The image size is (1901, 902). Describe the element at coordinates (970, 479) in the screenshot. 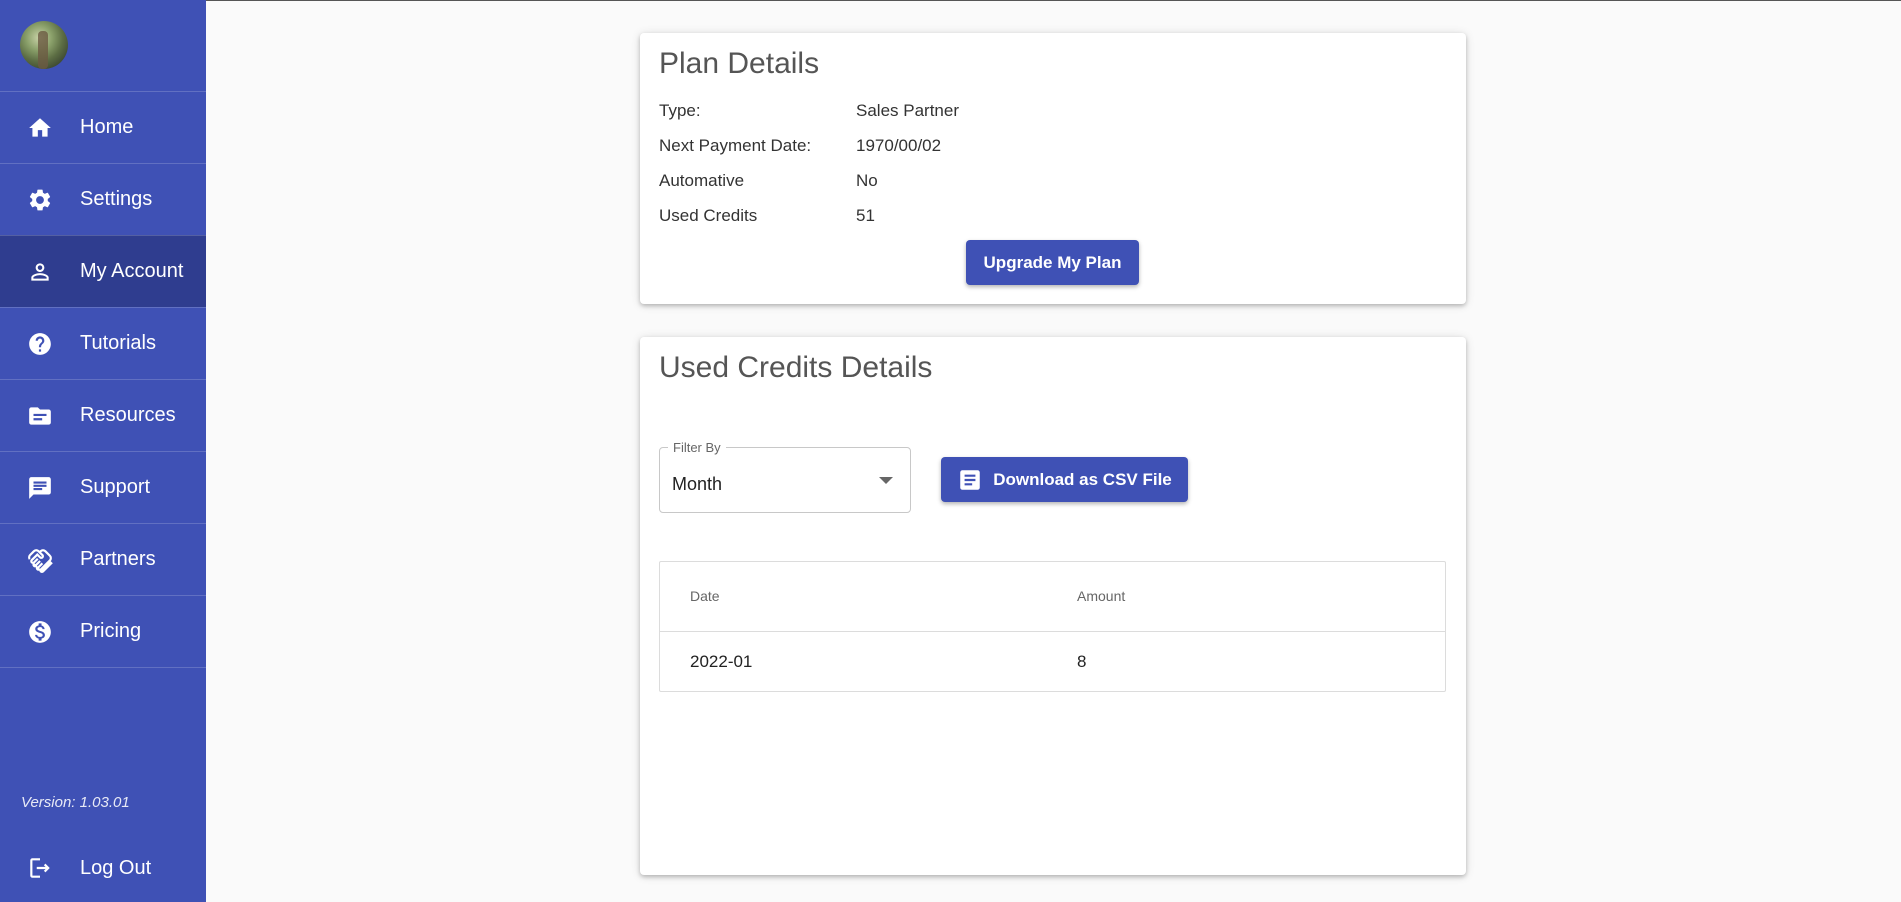

I see `document-icon` at that location.